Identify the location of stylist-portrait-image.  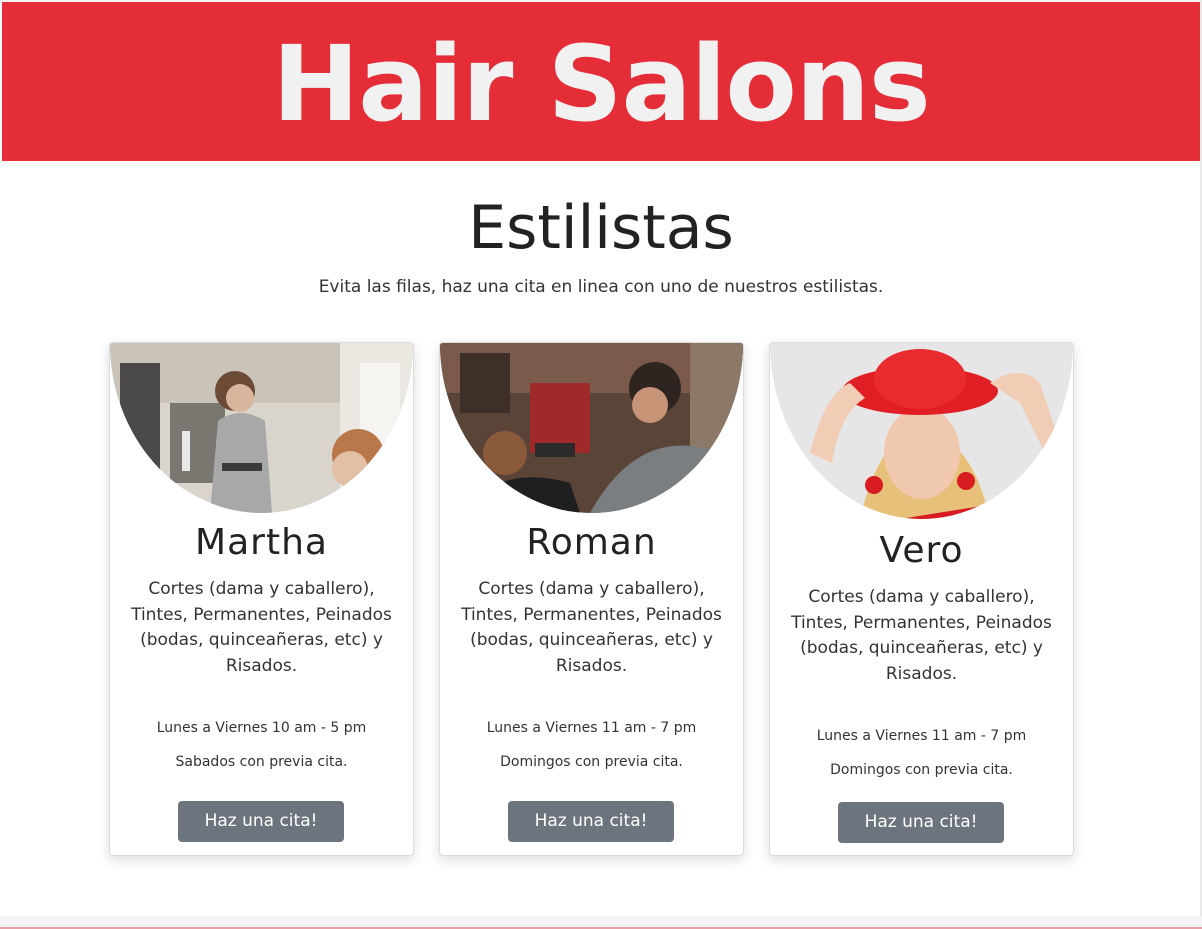
(921, 431).